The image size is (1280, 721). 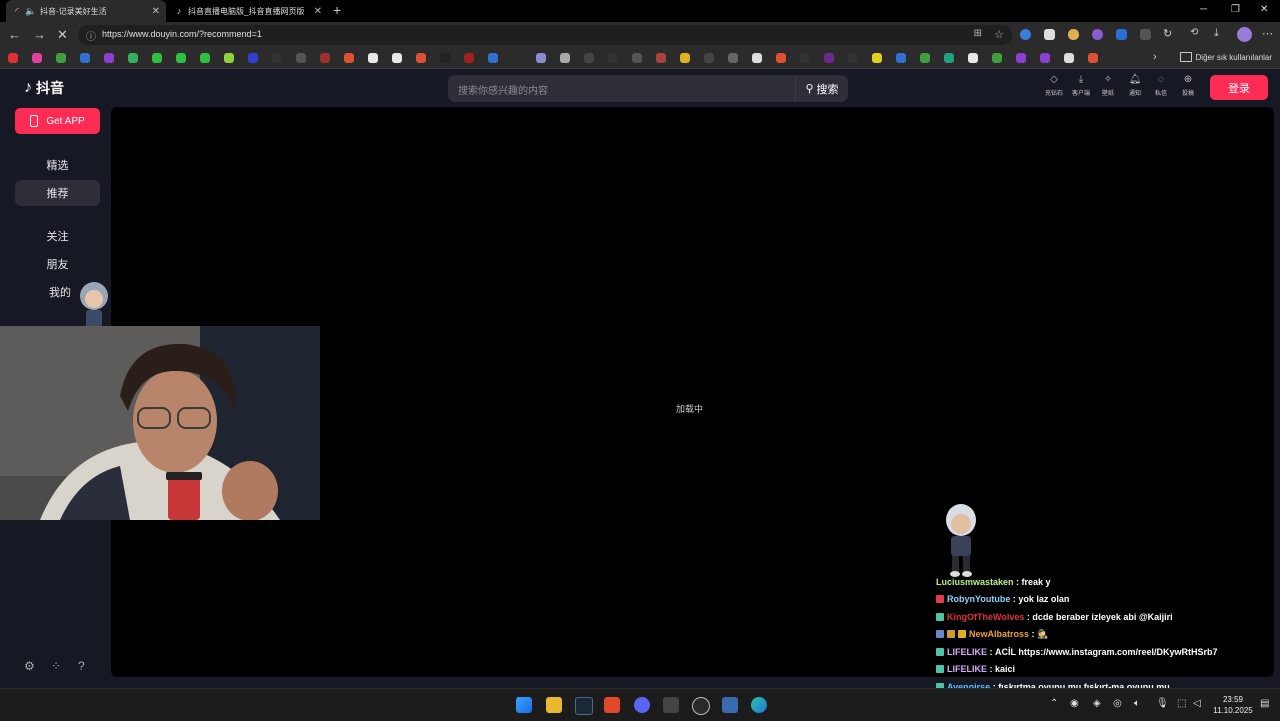 What do you see at coordinates (56, 666) in the screenshot?
I see `grid-icon: ⁘` at bounding box center [56, 666].